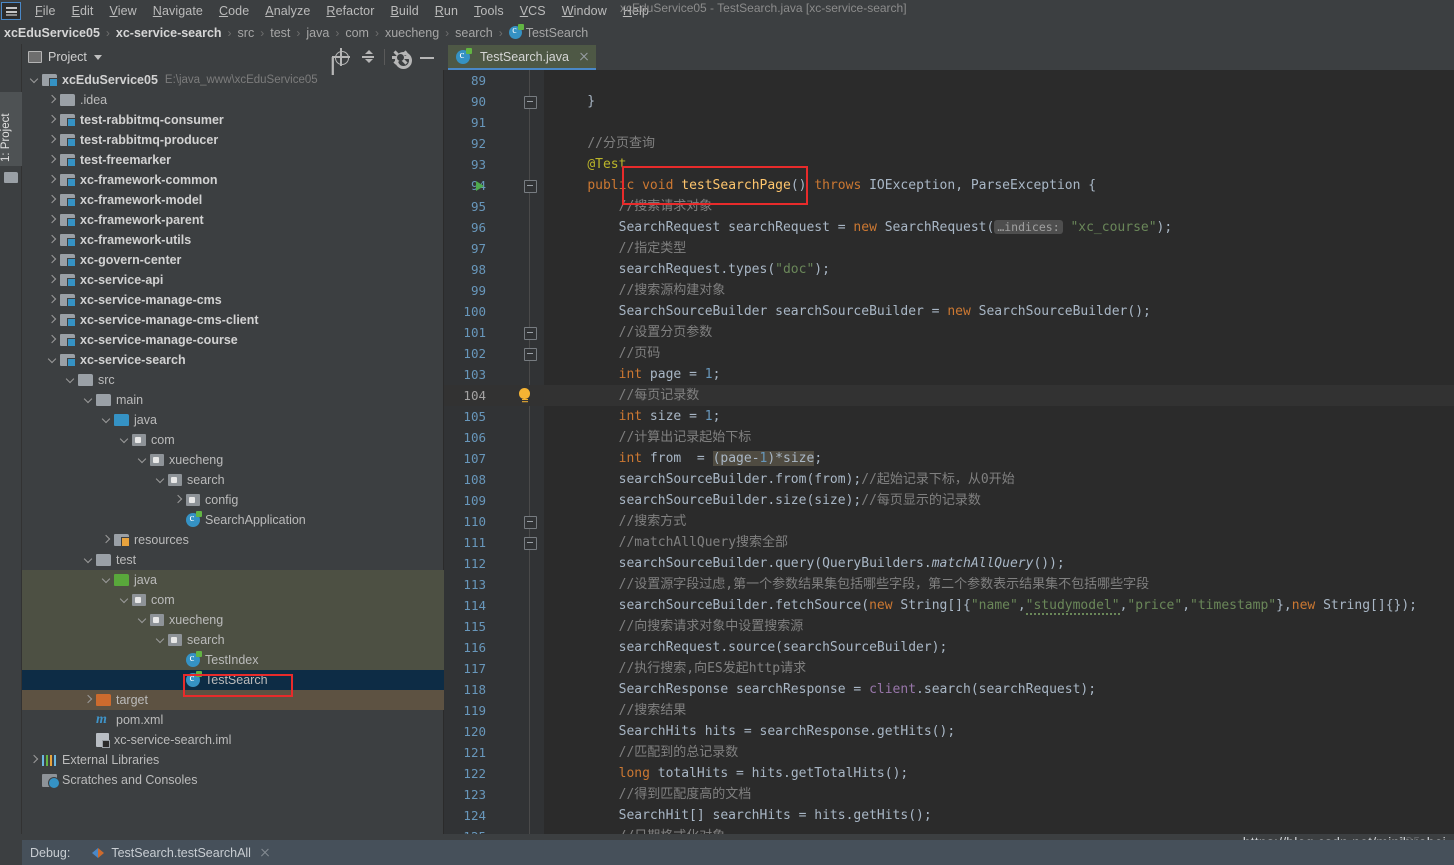  I want to click on tree-item-xceduservice05: xcEduService05 E:\java_www\xcEduService05, so click(233, 80).